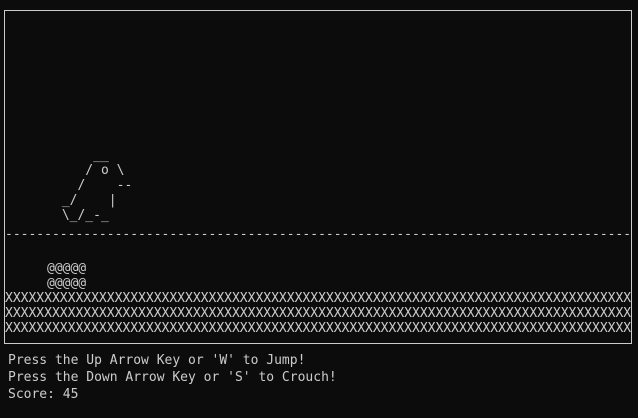 Image resolution: width=638 pixels, height=418 pixels. Describe the element at coordinates (67, 276) in the screenshot. I see `obstacle-sprite: @@@@@ @@@@@` at that location.